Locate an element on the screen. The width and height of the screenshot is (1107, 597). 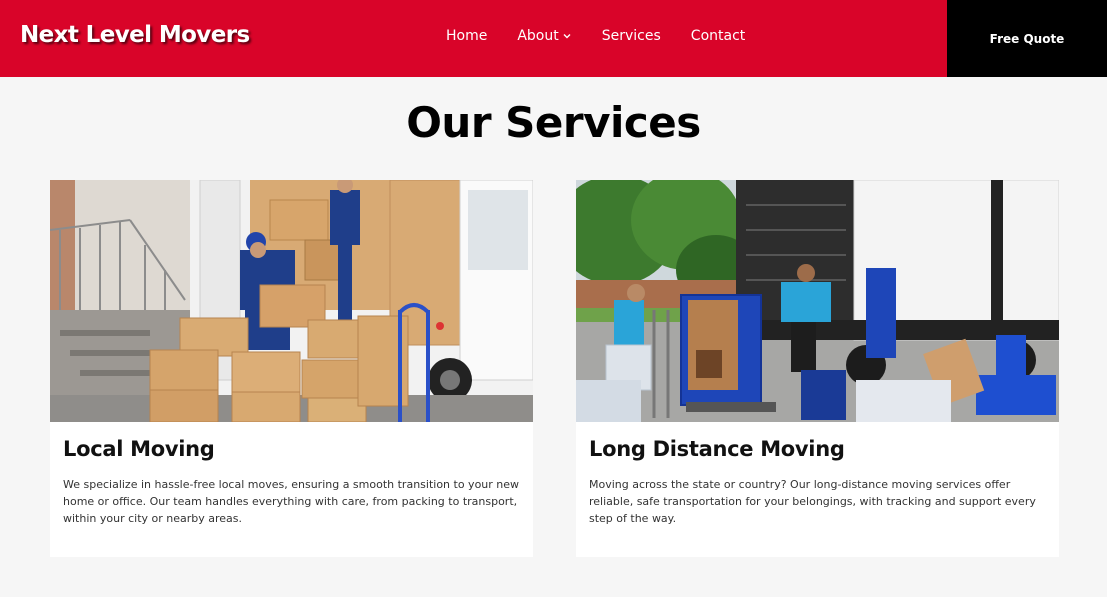
nav-services-label: Services is located at coordinates (631, 36).